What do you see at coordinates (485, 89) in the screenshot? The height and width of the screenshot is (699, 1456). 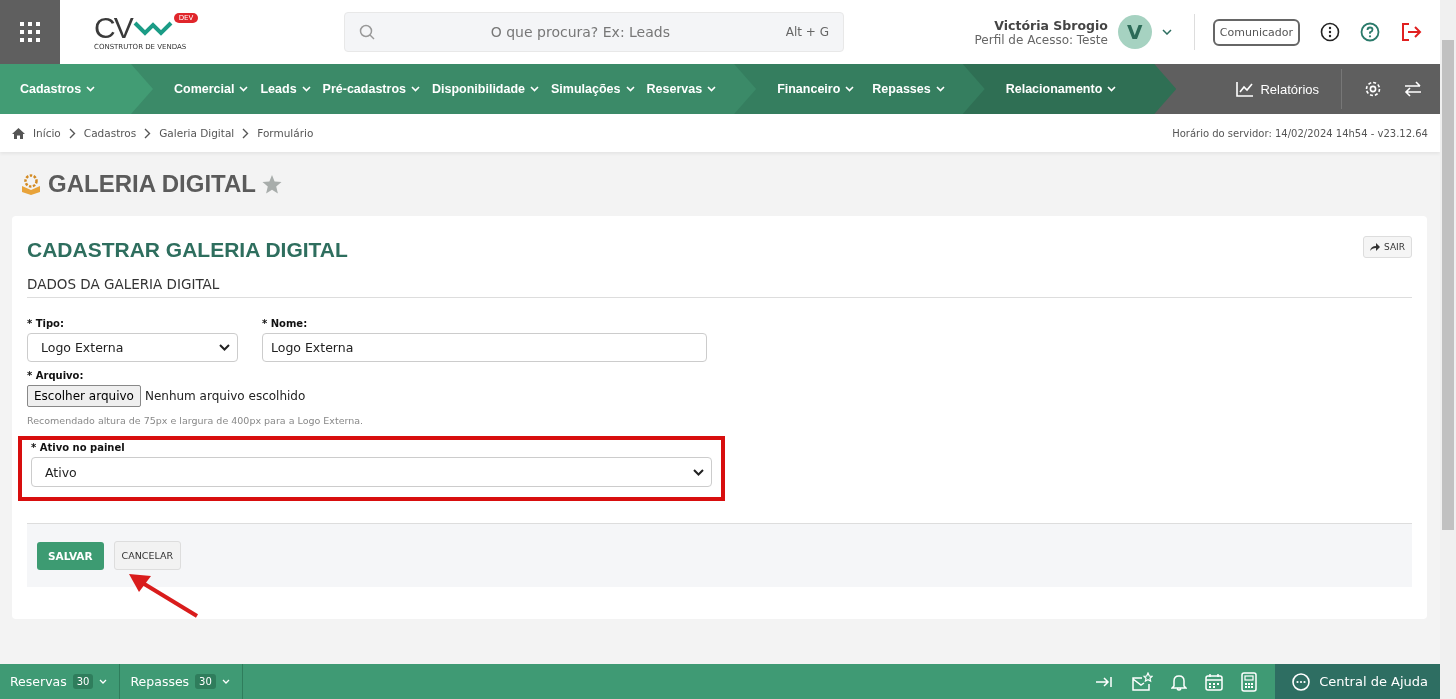 I see `nav-menu-item: Disponibilidade` at bounding box center [485, 89].